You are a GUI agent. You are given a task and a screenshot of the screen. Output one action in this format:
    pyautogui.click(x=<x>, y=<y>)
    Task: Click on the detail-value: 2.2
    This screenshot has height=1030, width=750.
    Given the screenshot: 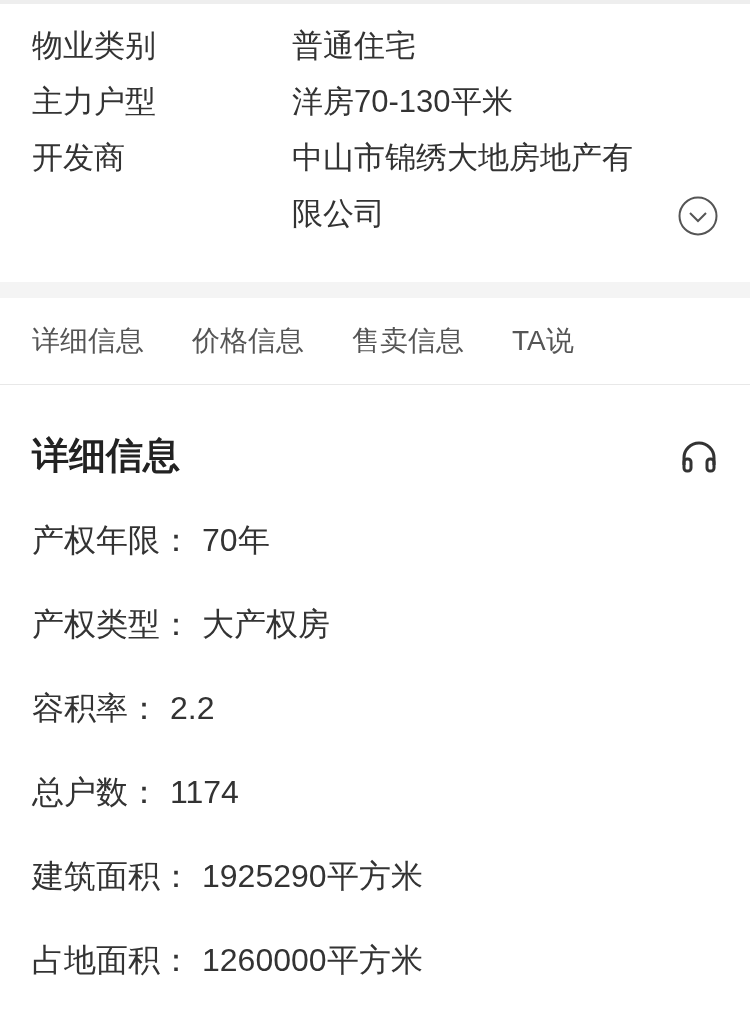 What is the action you would take?
    pyautogui.click(x=192, y=708)
    